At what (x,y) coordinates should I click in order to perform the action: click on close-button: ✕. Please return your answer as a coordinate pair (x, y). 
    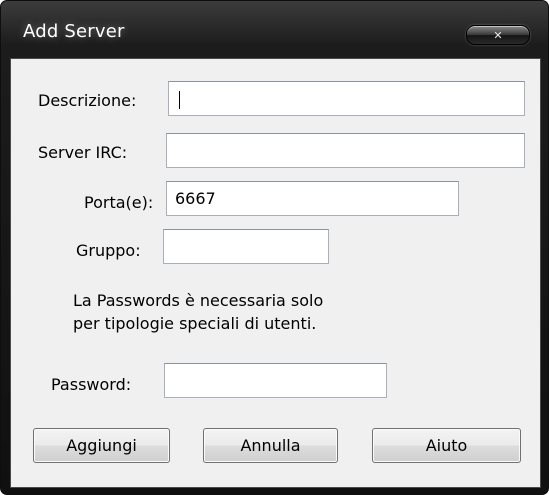
    Looking at the image, I should click on (498, 35).